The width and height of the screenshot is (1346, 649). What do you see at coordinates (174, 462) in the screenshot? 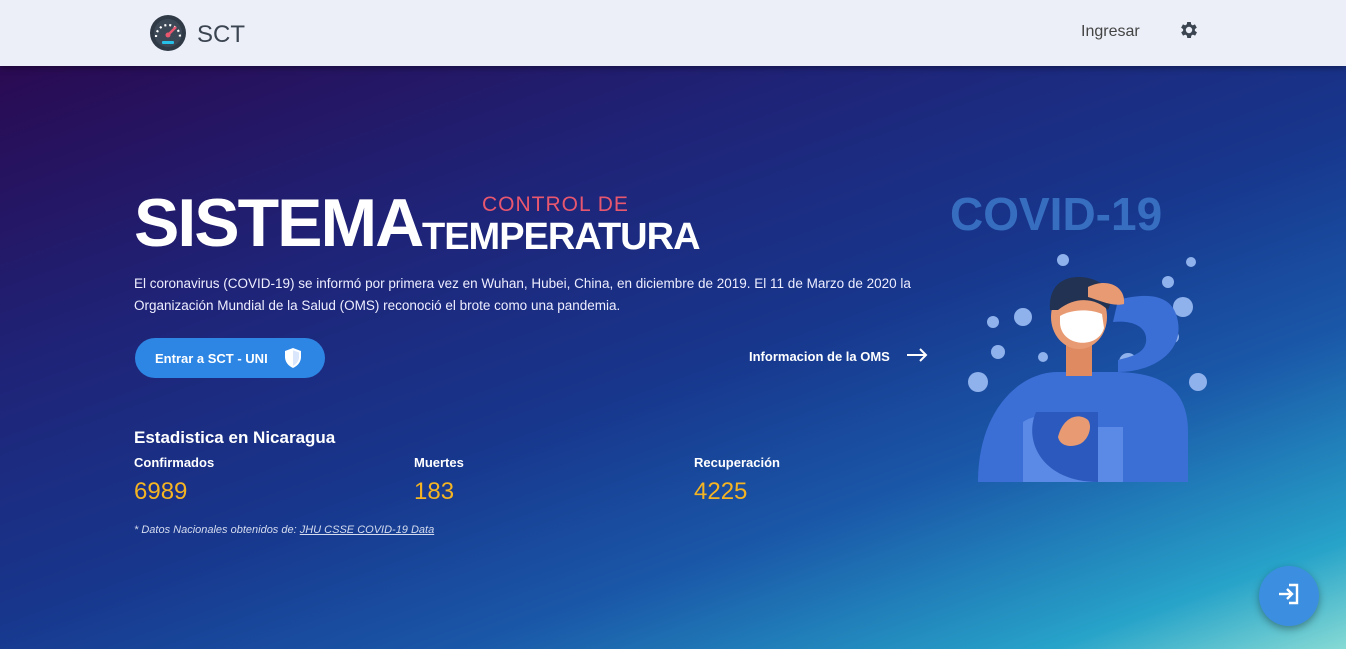
I see `stat-label: Confirmados` at bounding box center [174, 462].